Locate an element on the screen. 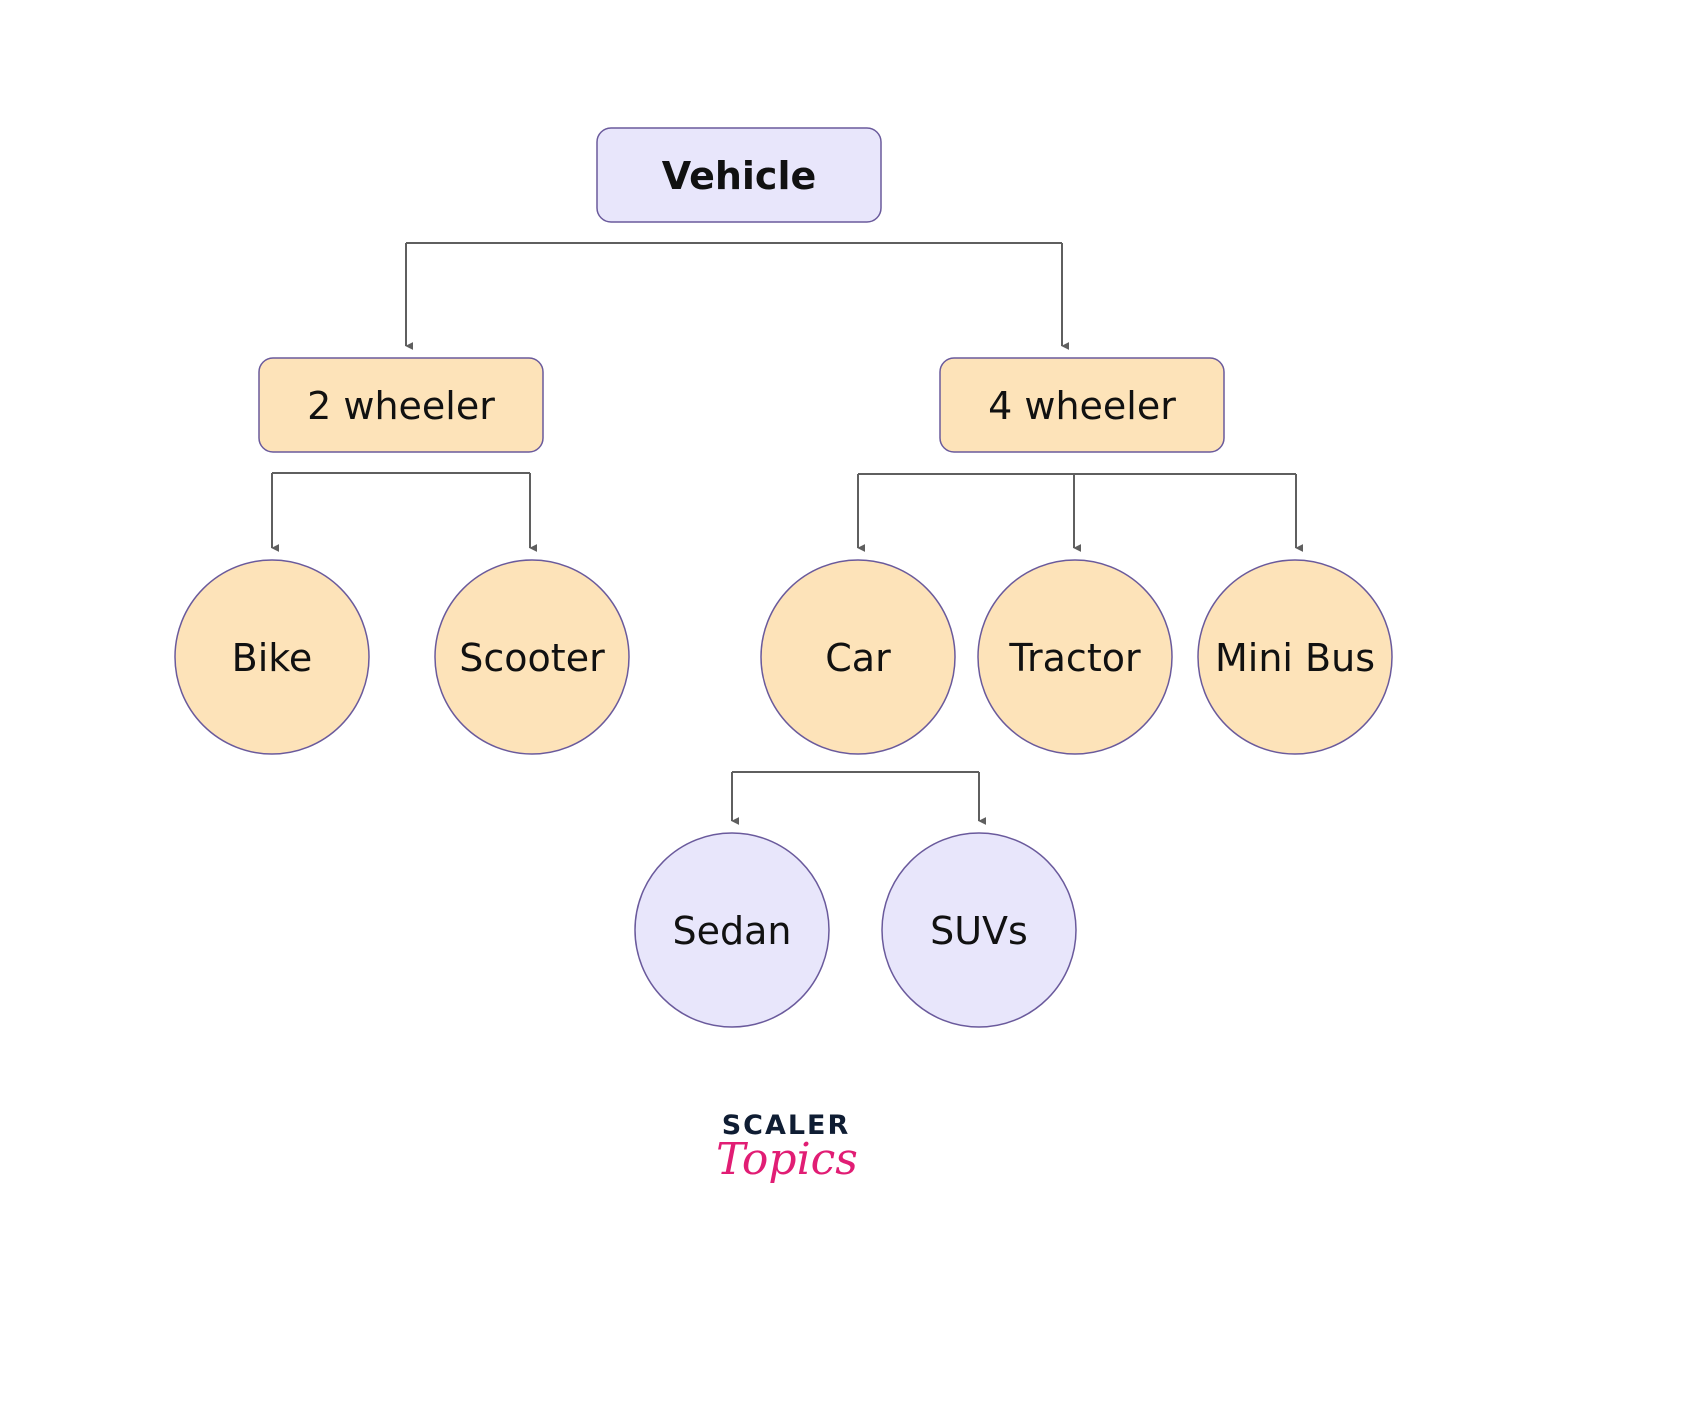 Image resolution: width=1701 pixels, height=1422 pixels. node-car: Car is located at coordinates (858, 657).